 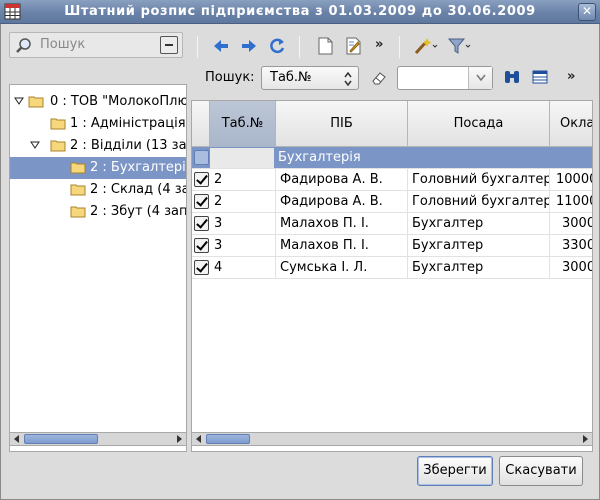 I want to click on cell-salary: 3300, so click(x=571, y=246).